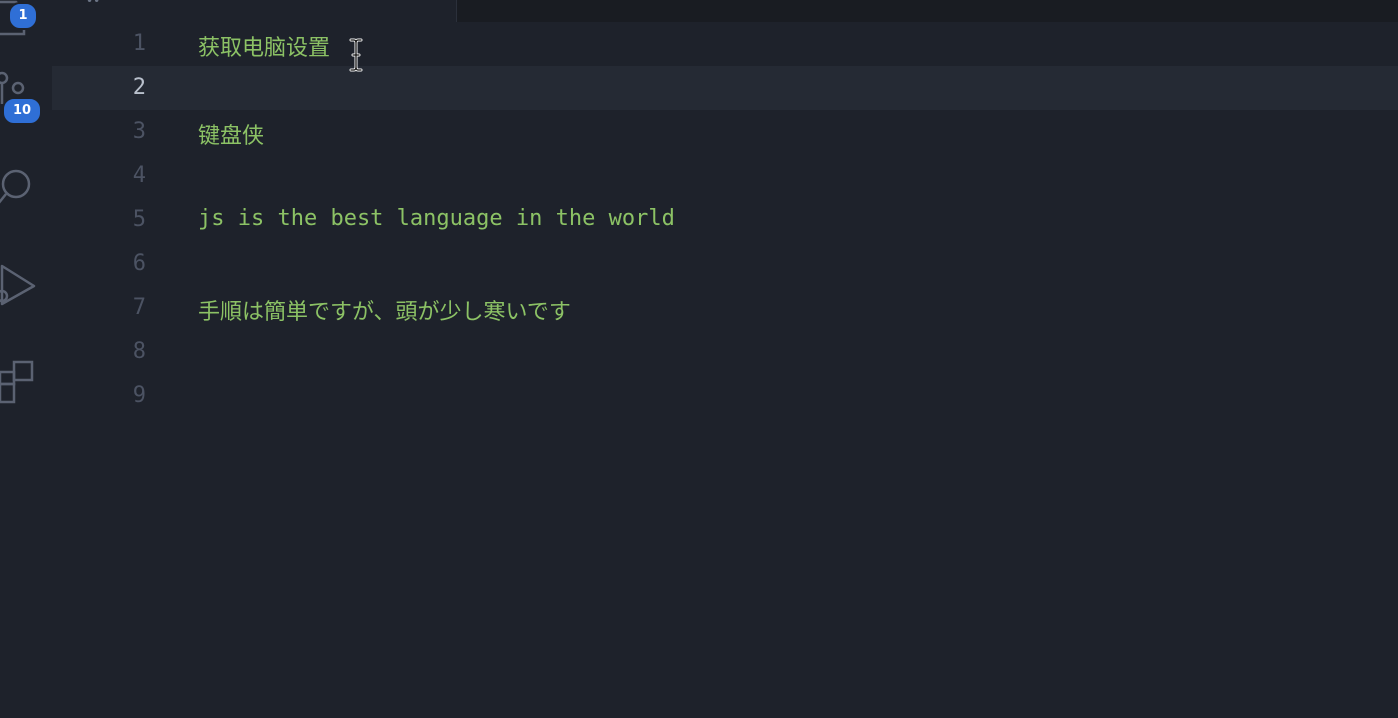 Image resolution: width=1398 pixels, height=718 pixels. What do you see at coordinates (231, 134) in the screenshot?
I see `line-text: 键盘侠` at bounding box center [231, 134].